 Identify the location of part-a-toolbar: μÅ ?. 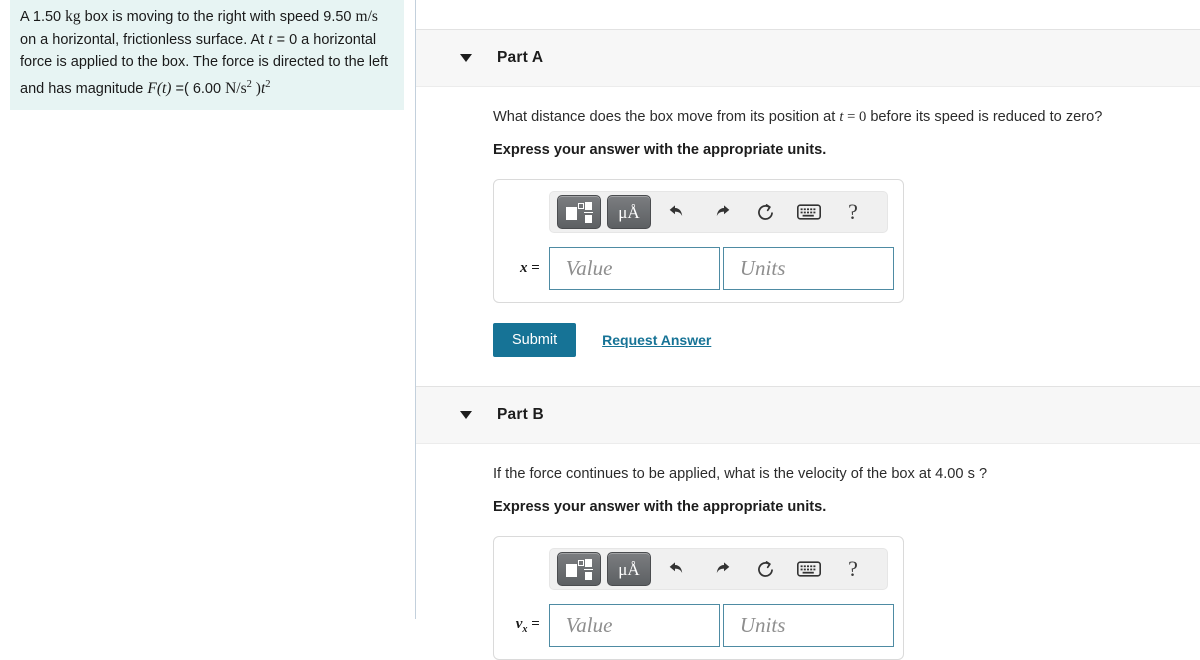
(718, 212).